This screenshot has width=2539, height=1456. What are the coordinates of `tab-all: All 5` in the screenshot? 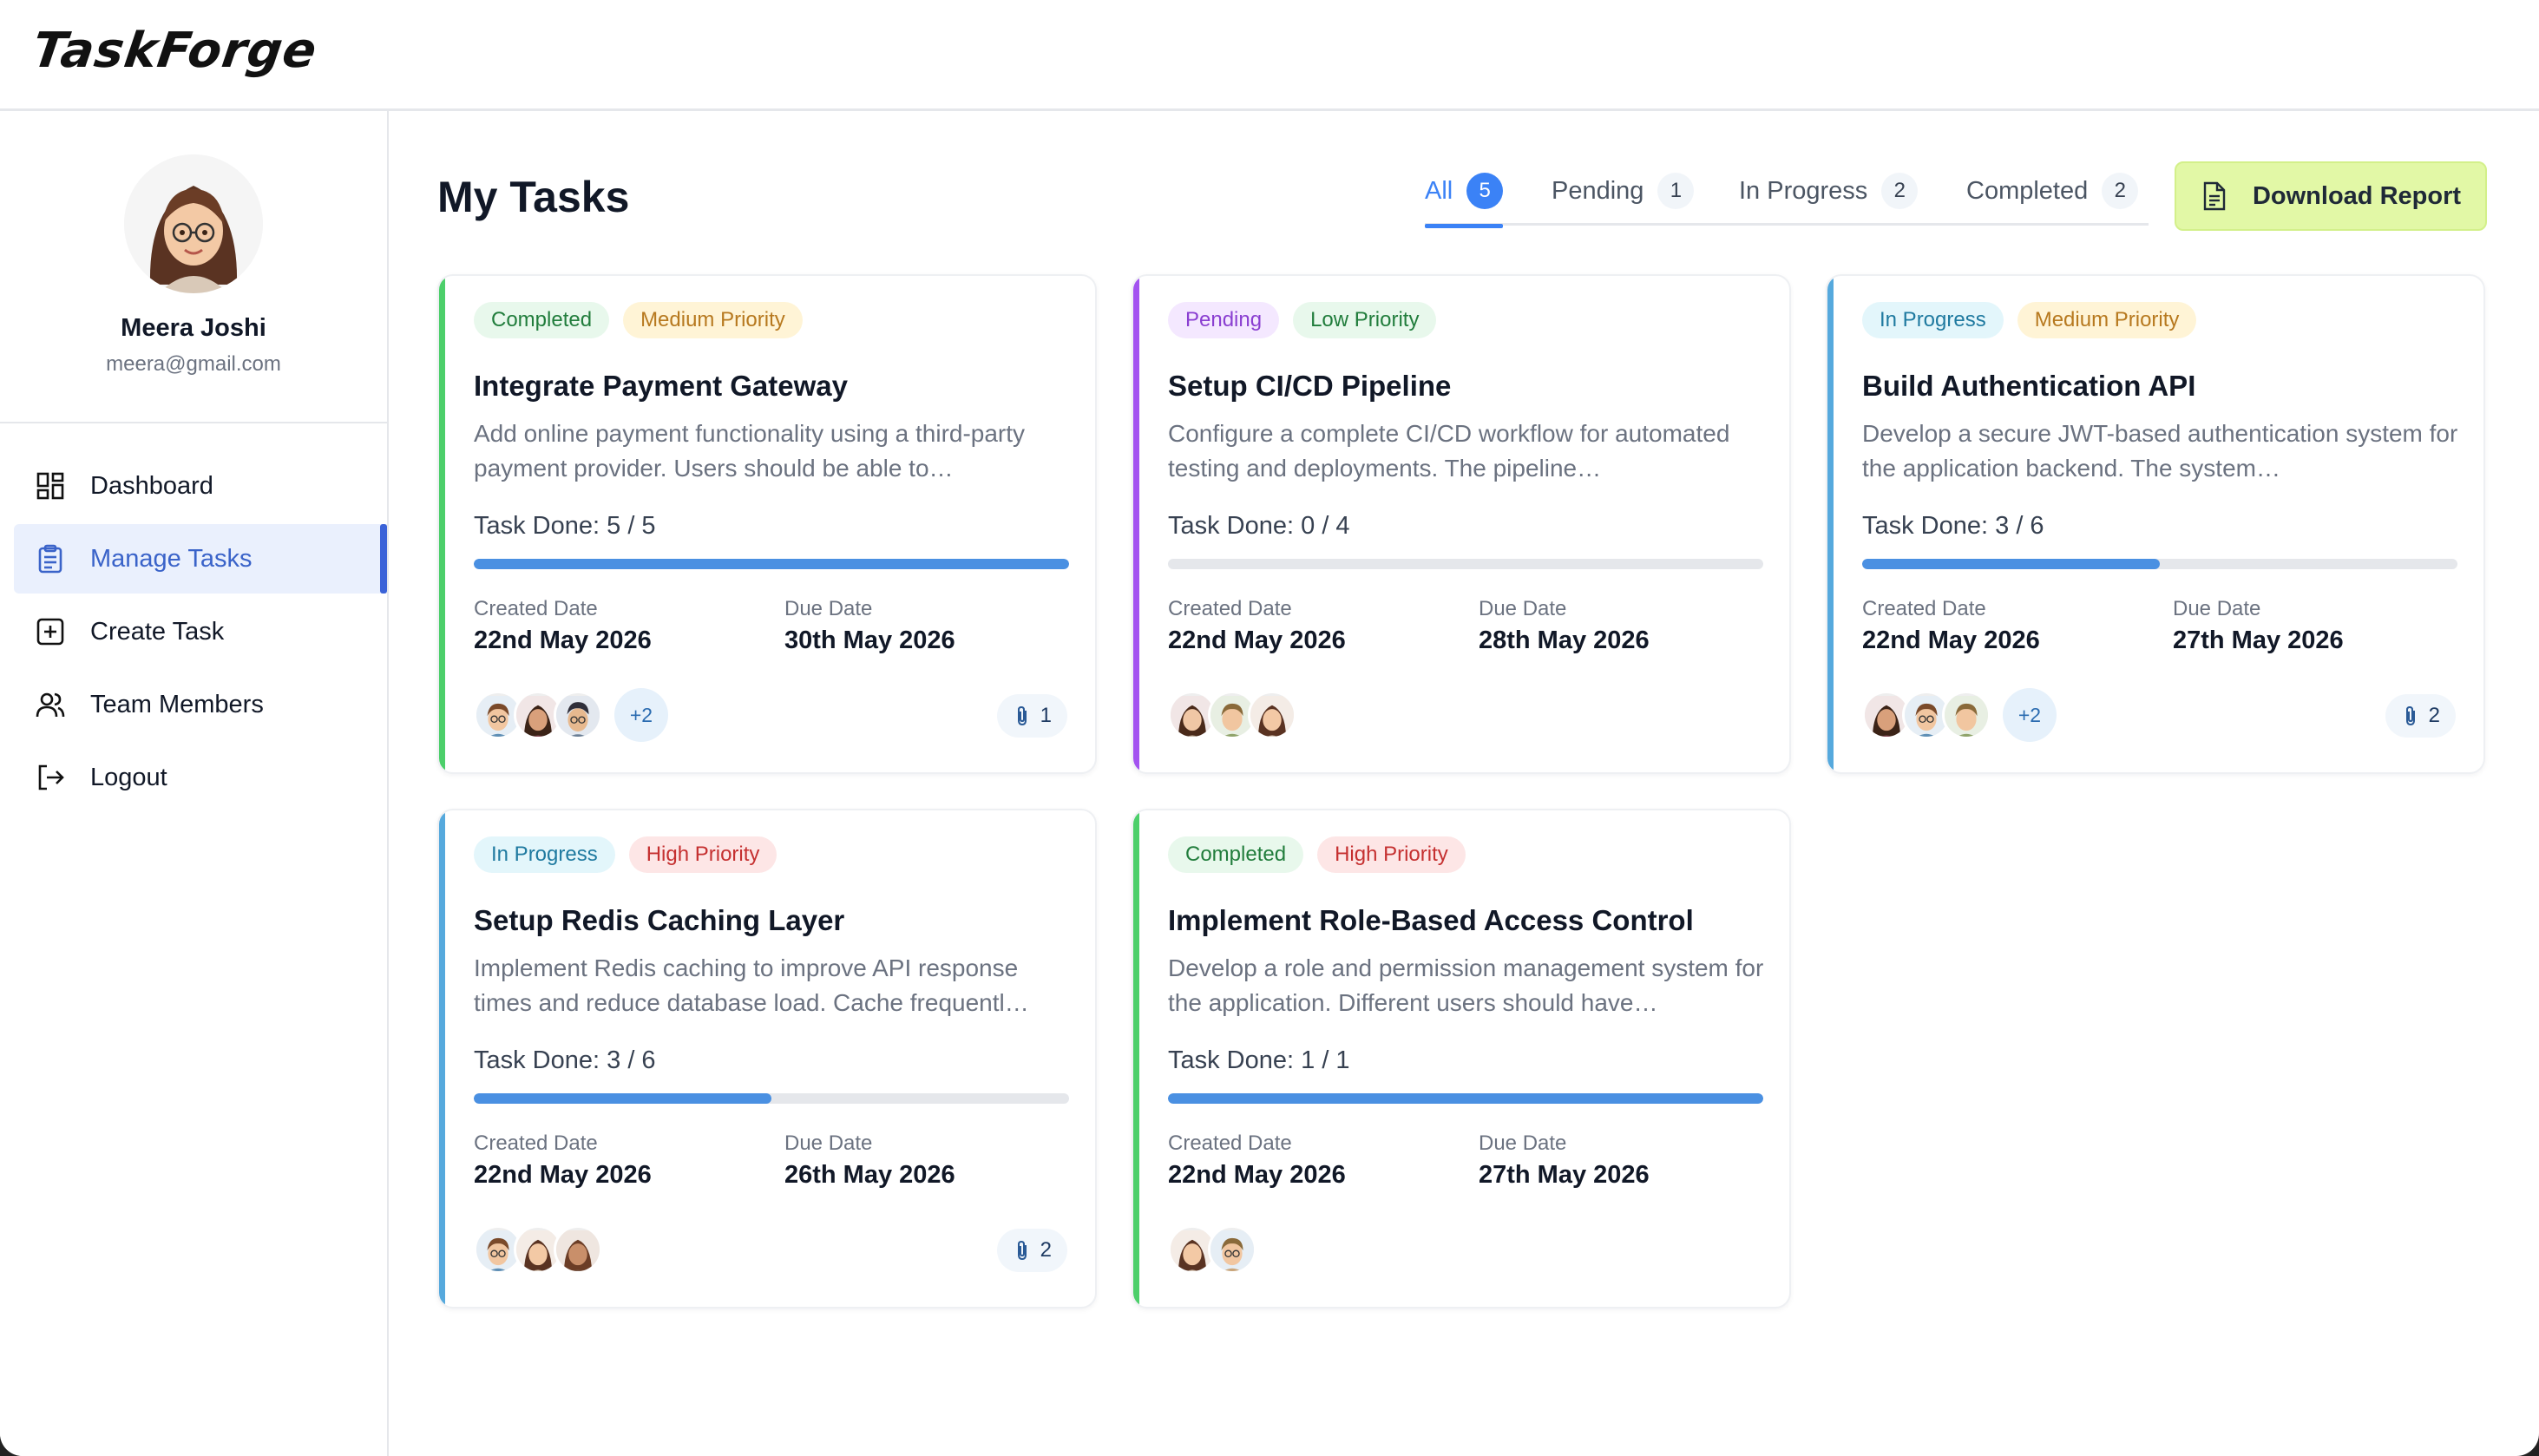 It's located at (1464, 192).